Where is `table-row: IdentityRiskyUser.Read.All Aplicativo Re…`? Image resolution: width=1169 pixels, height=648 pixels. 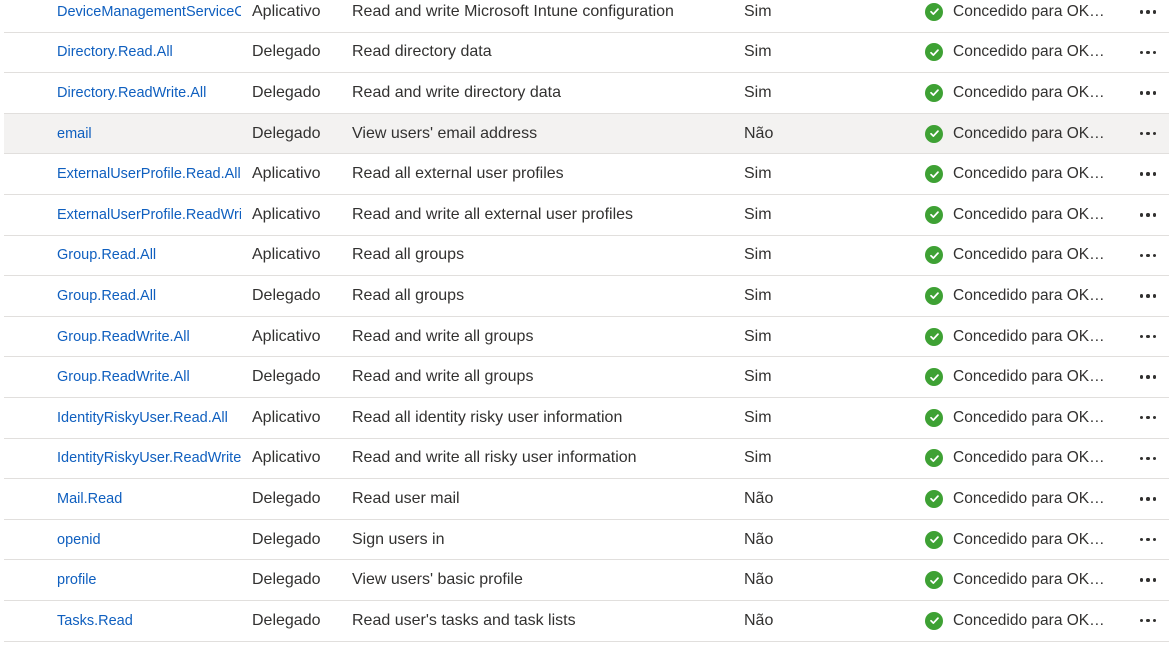
table-row: IdentityRiskyUser.Read.All Aplicativo Re… is located at coordinates (586, 418).